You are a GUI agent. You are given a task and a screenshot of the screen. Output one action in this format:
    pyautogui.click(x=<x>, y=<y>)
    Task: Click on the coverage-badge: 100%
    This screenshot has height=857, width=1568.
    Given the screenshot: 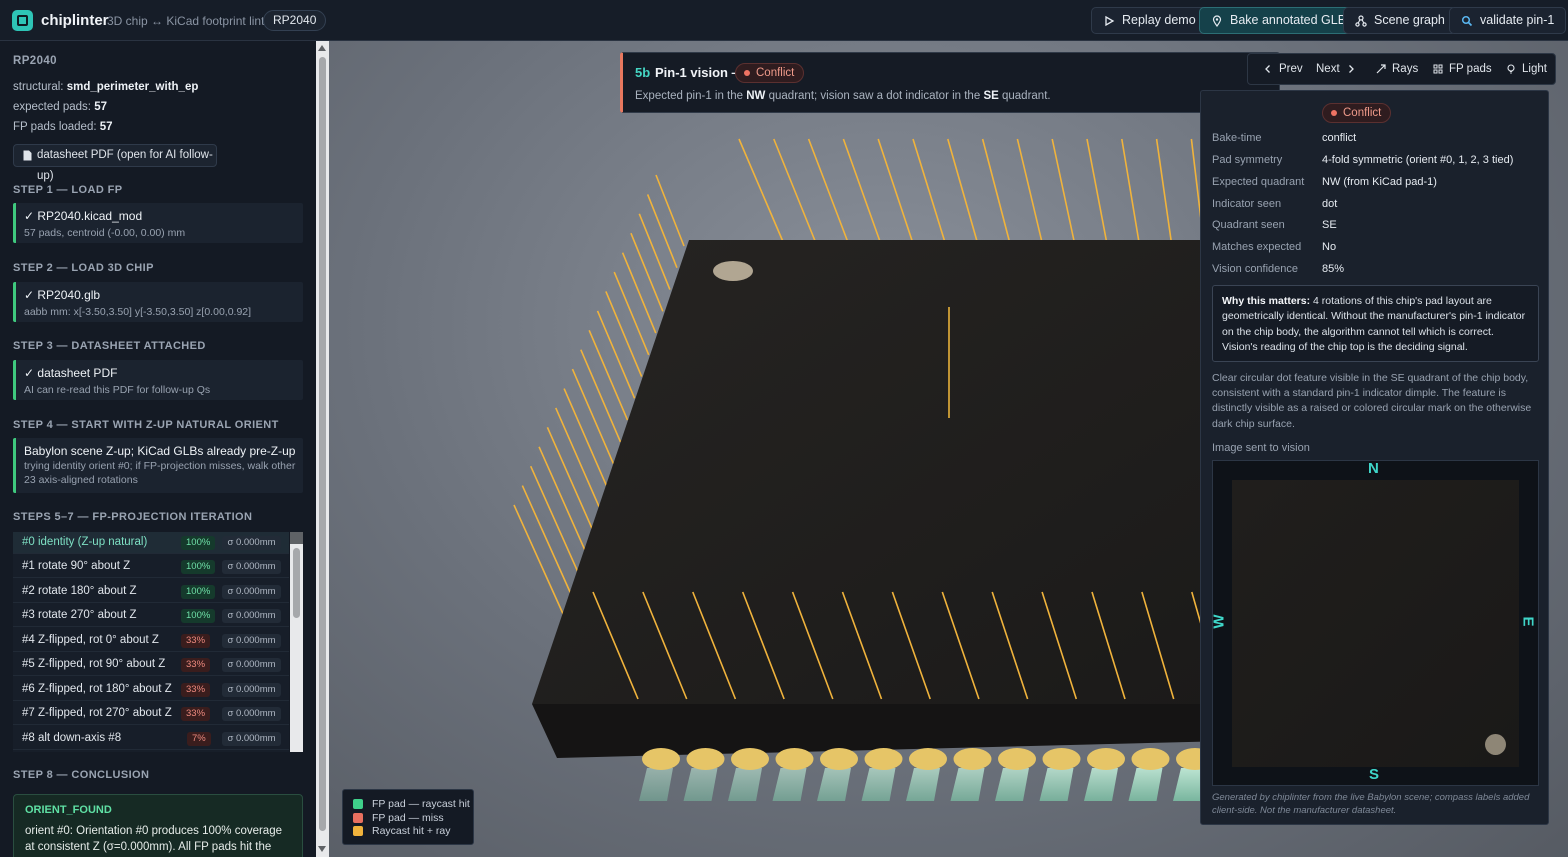 What is the action you would take?
    pyautogui.click(x=198, y=592)
    